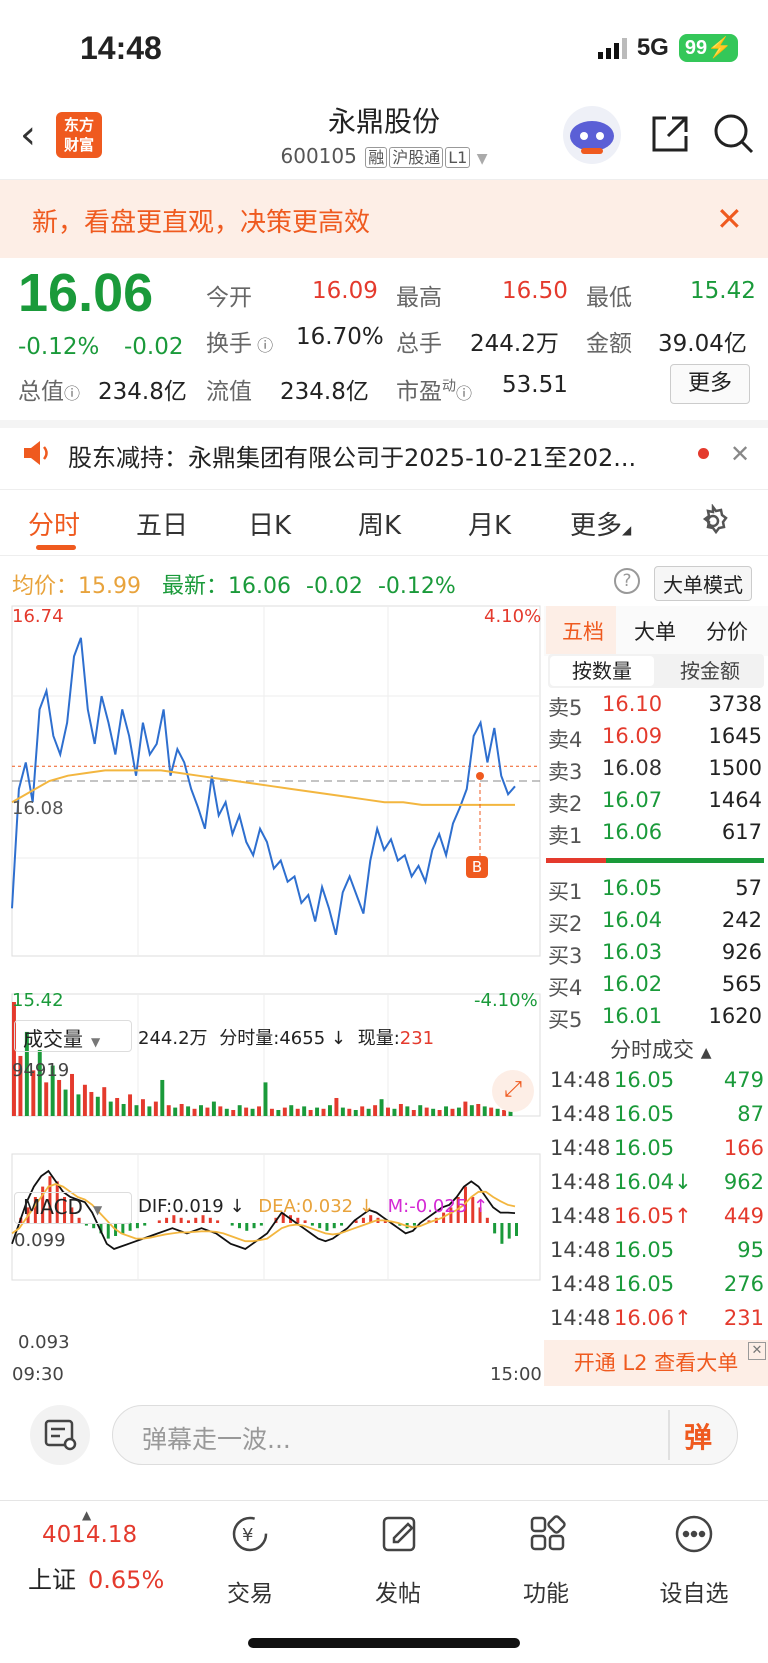 This screenshot has height=1663, width=768. Describe the element at coordinates (685, 860) in the screenshot. I see `buy-sell-ratio-green` at that location.